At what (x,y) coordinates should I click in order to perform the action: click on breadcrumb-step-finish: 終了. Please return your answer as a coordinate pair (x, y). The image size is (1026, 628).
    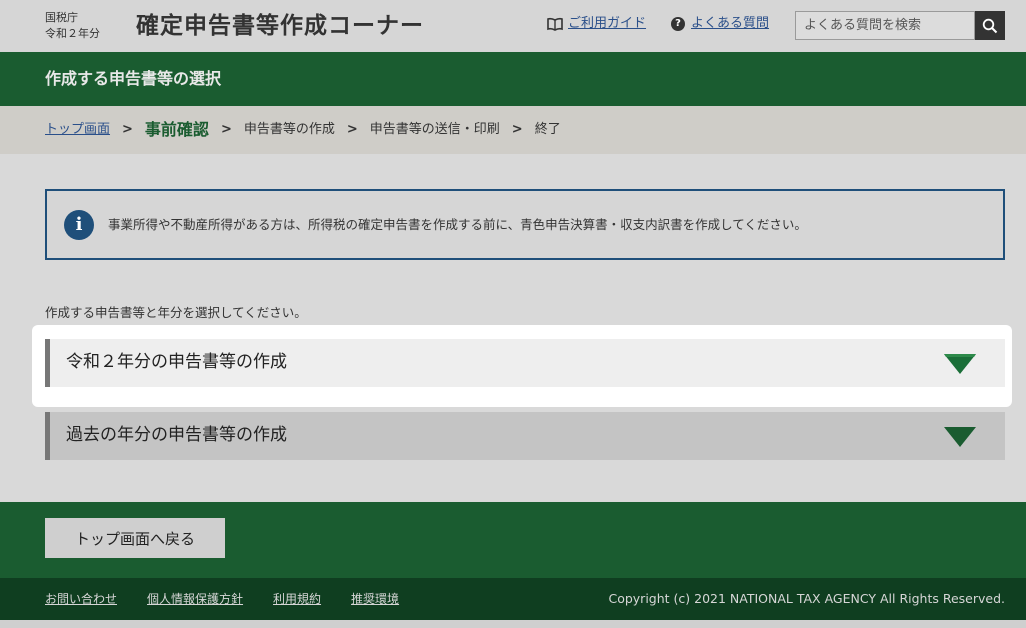
    Looking at the image, I should click on (547, 129).